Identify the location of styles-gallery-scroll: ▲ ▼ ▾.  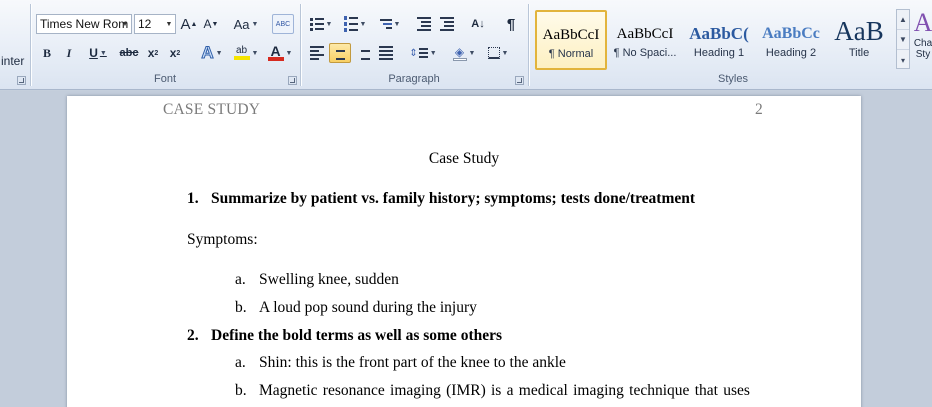
(903, 39).